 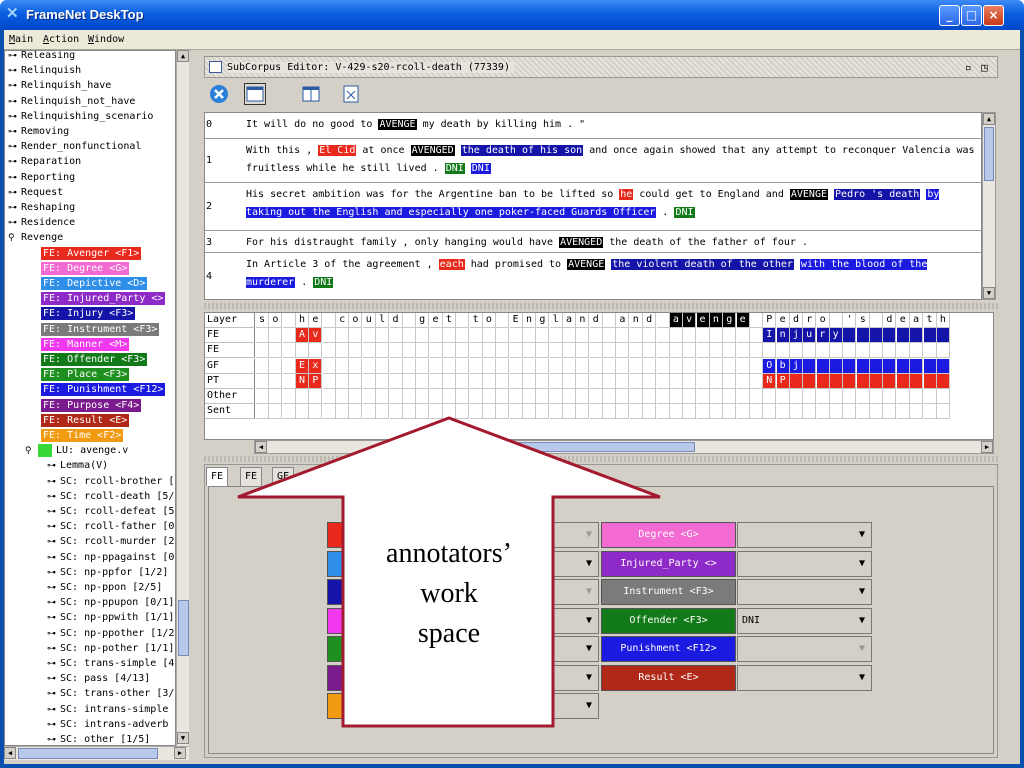 What do you see at coordinates (98, 738) in the screenshot?
I see `tree-item-subcorpus: ⊶ SC: other [1/5]` at bounding box center [98, 738].